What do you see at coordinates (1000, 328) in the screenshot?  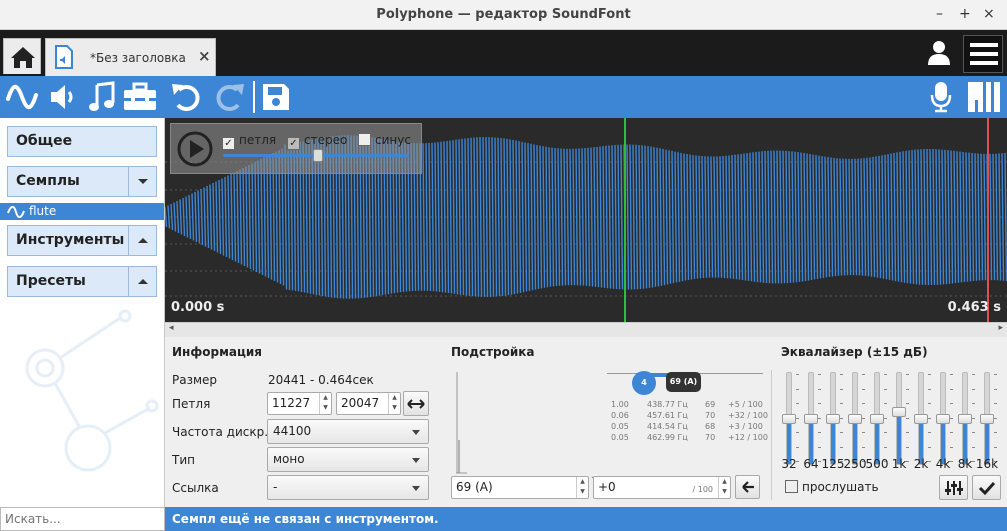 I see `scroll-right-arrow: ▸` at bounding box center [1000, 328].